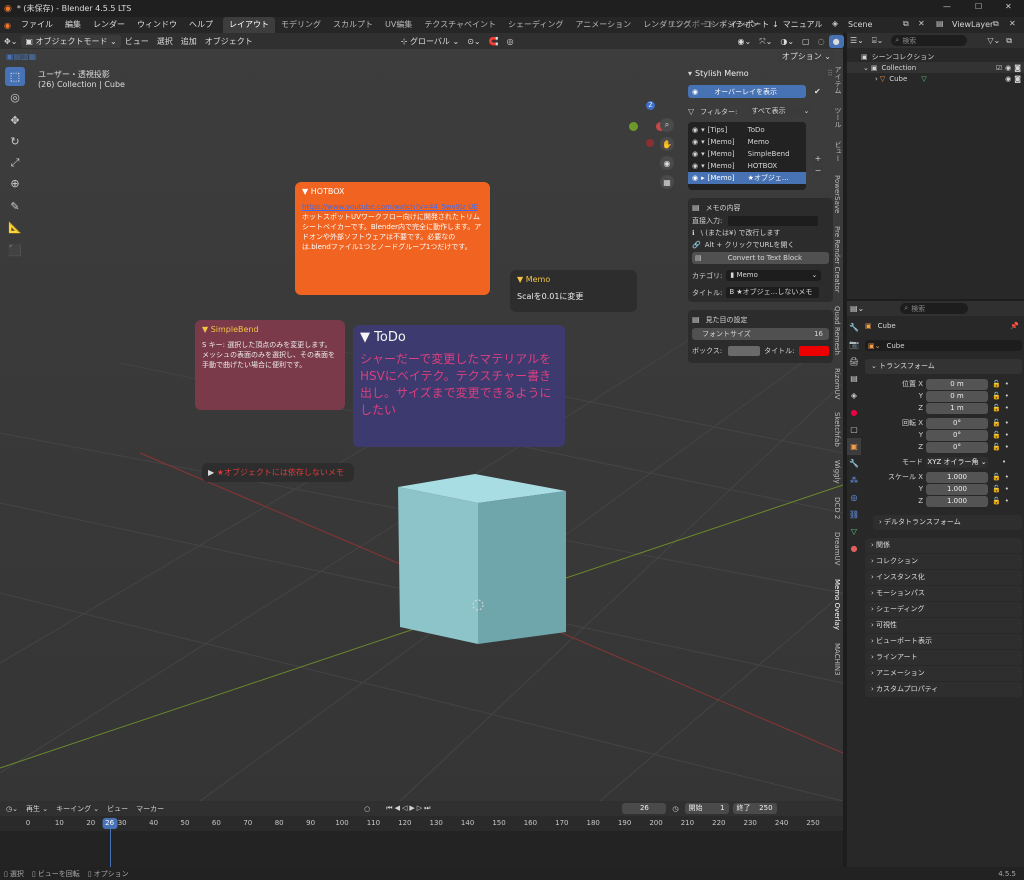 This screenshot has height=880, width=1024. What do you see at coordinates (301, 25) in the screenshot?
I see `tab-modeling: モデリング` at bounding box center [301, 25].